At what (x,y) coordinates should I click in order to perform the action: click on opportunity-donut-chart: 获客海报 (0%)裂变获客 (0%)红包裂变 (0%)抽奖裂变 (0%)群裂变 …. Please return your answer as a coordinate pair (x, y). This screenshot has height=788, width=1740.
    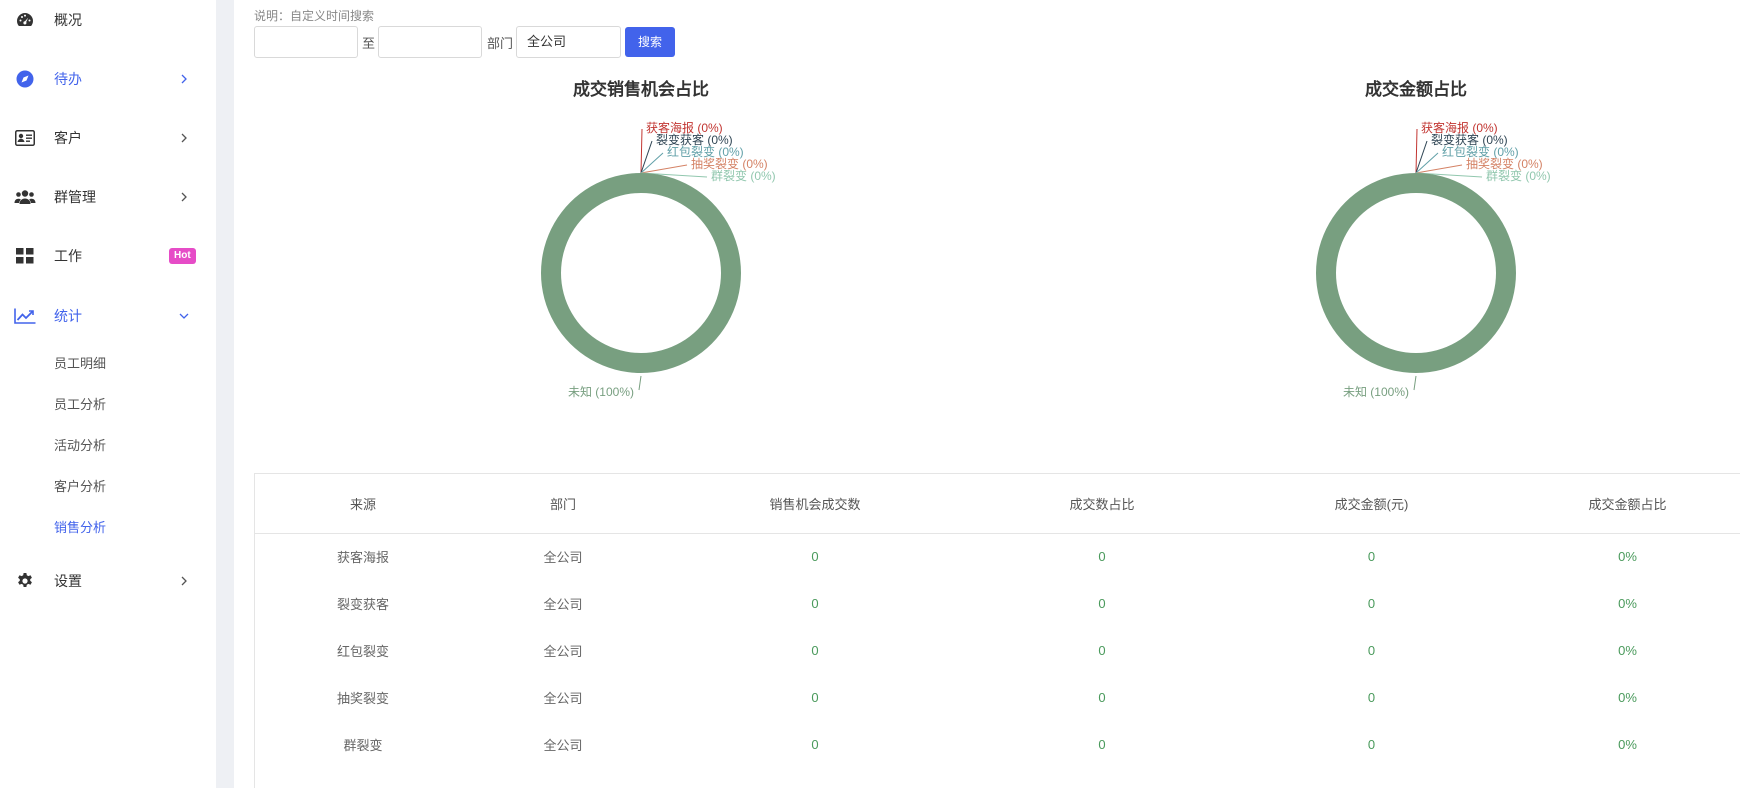
    Looking at the image, I should click on (658, 259).